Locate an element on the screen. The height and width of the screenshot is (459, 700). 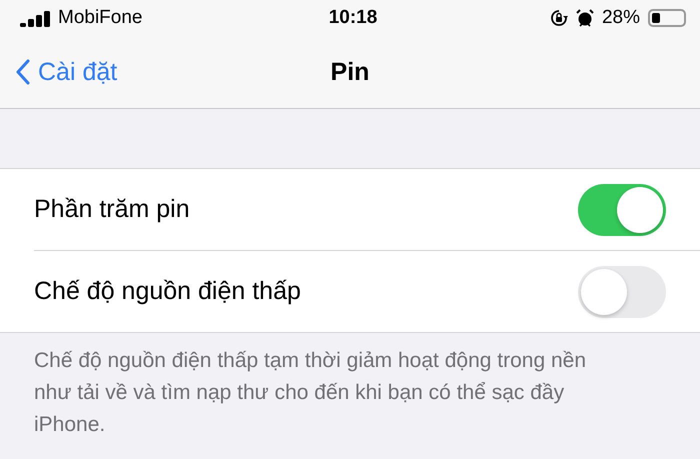
clock-time: 10:18 is located at coordinates (353, 18).